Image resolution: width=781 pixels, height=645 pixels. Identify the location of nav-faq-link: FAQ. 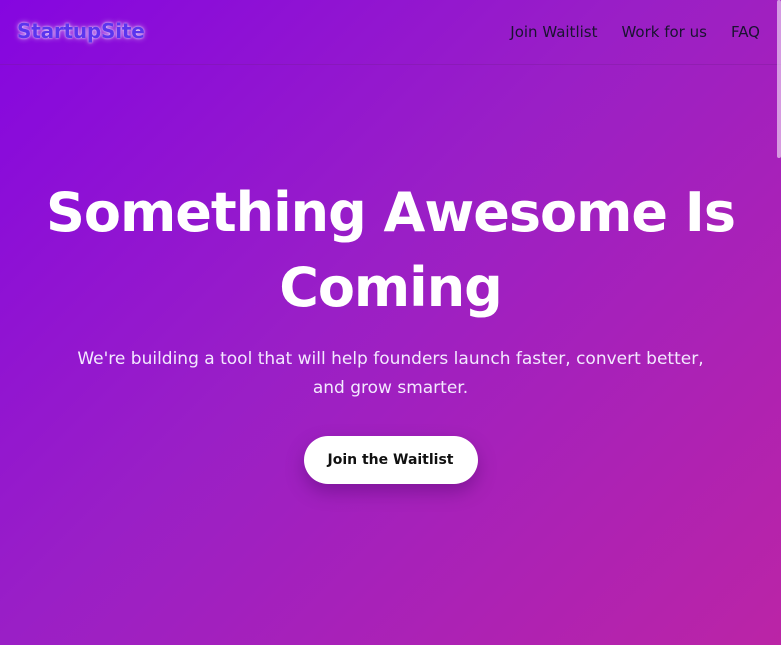
(745, 32).